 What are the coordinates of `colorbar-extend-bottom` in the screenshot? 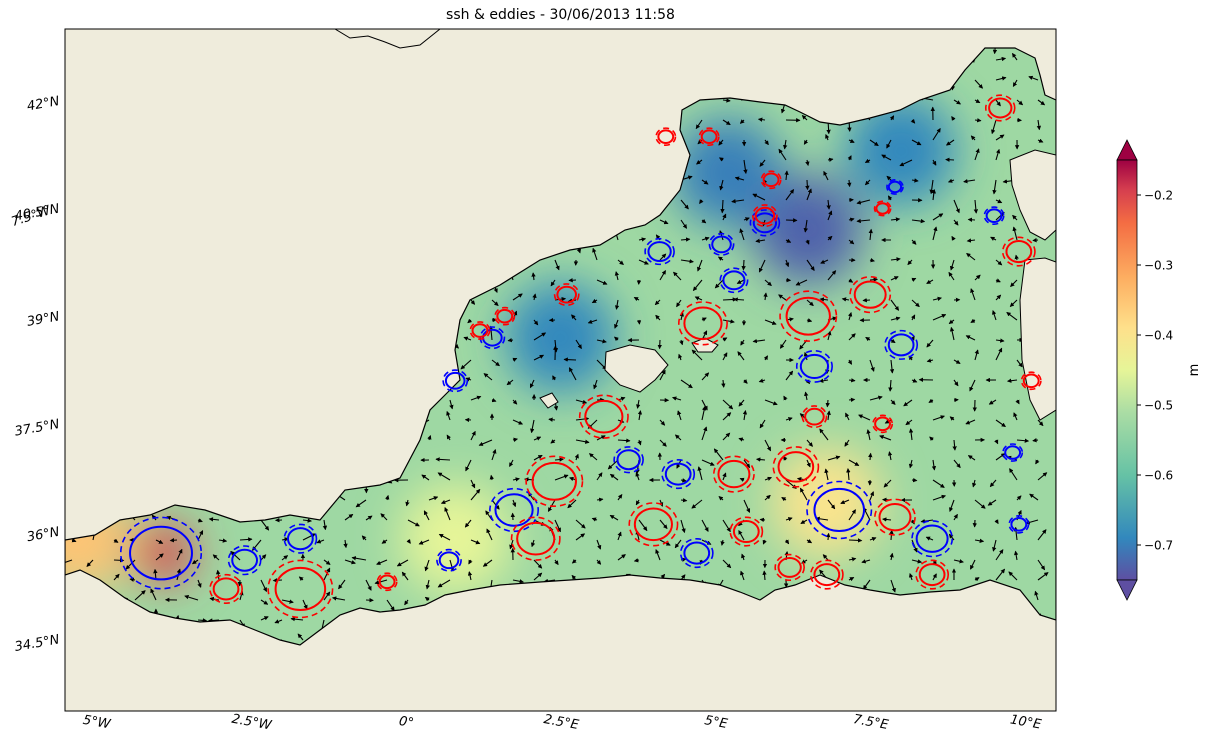 It's located at (1127, 590).